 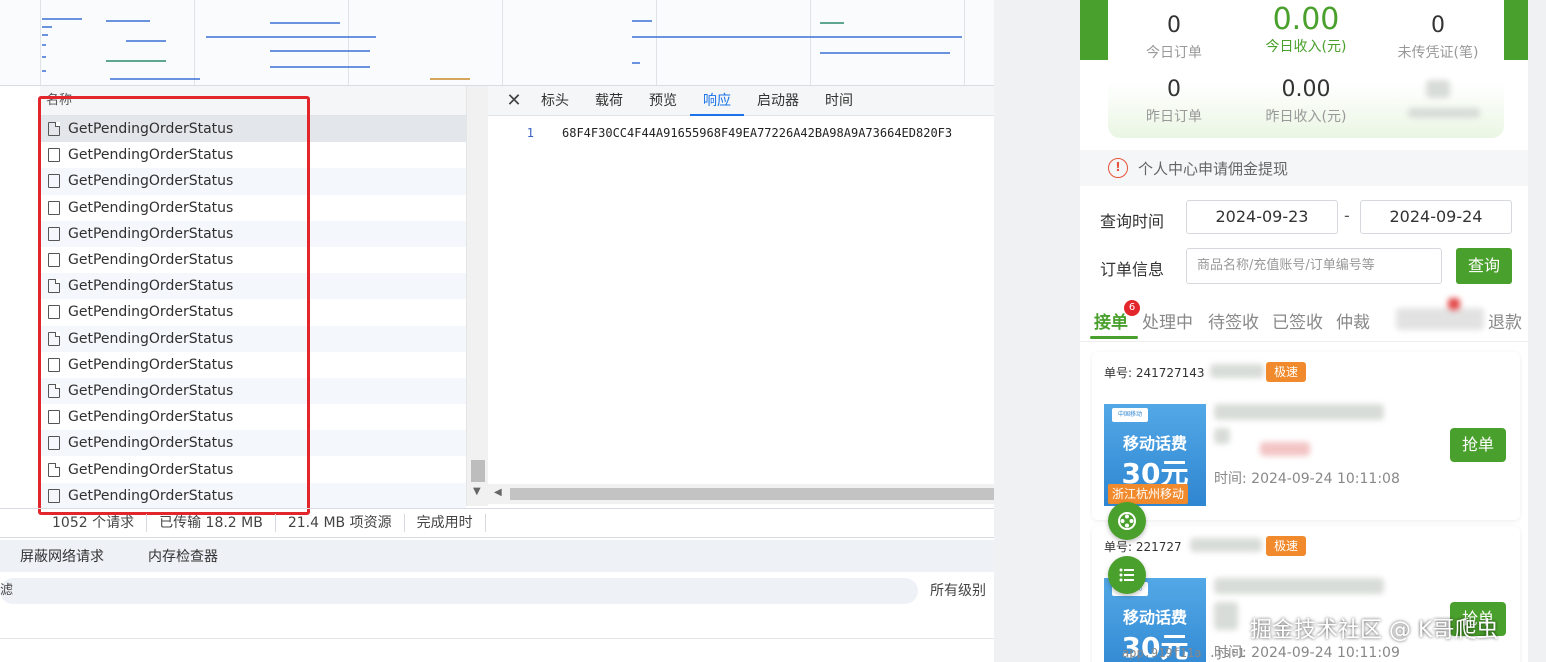 I want to click on floating-list-button, so click(x=1127, y=575).